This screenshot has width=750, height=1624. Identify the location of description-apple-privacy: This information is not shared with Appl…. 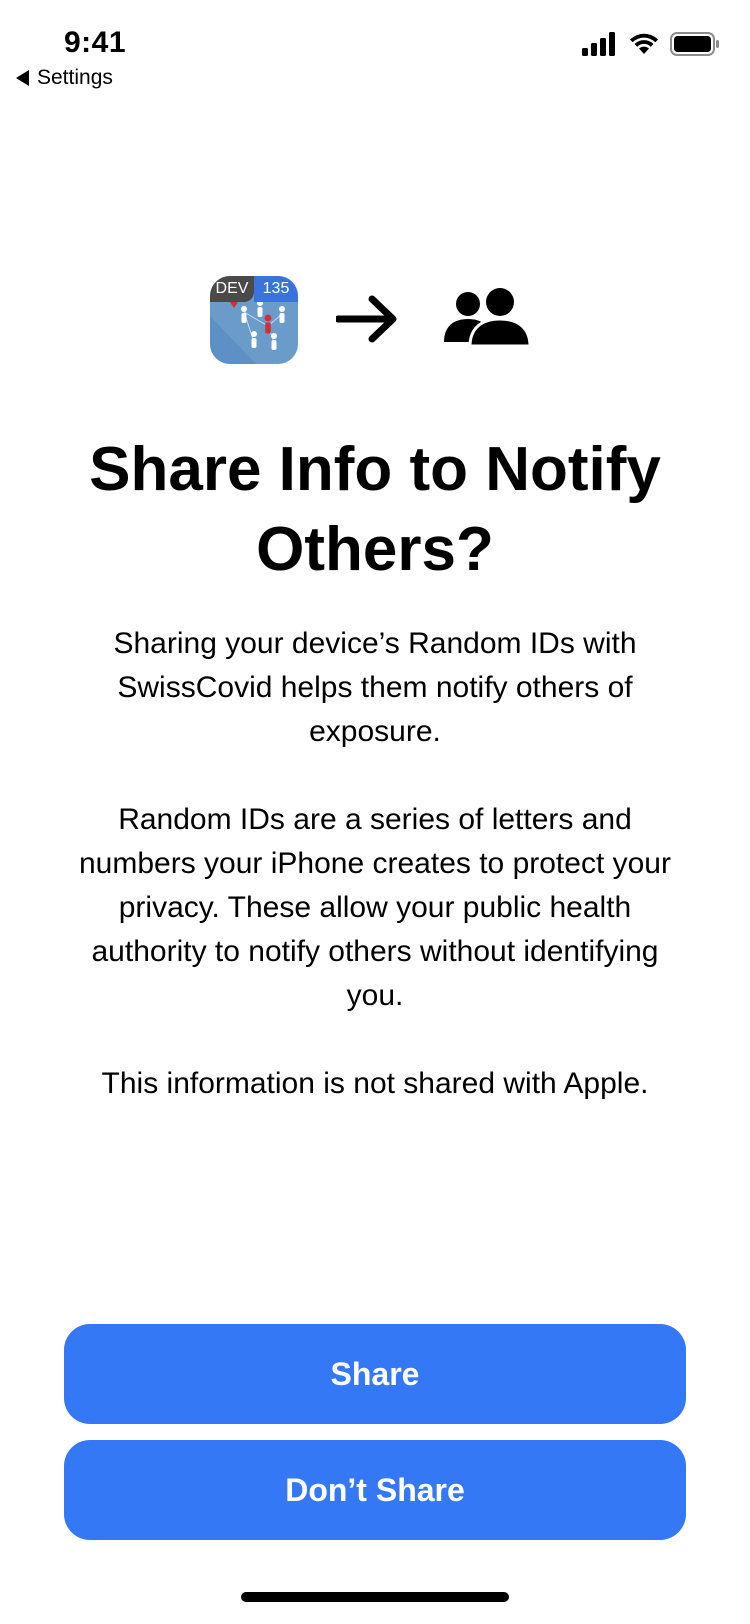
(375, 1083).